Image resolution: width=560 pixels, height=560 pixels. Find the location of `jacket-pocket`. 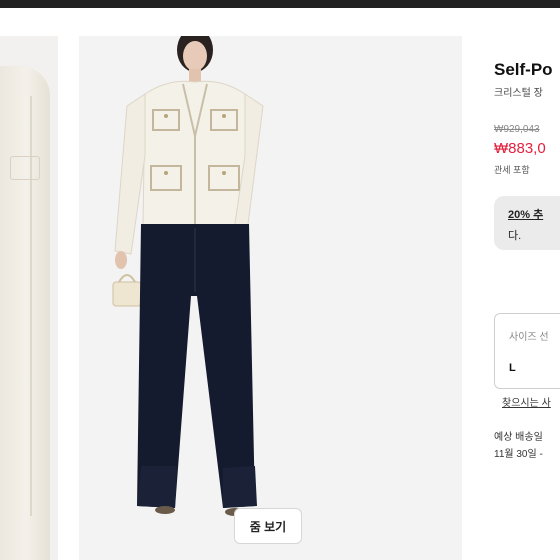

jacket-pocket is located at coordinates (25, 168).